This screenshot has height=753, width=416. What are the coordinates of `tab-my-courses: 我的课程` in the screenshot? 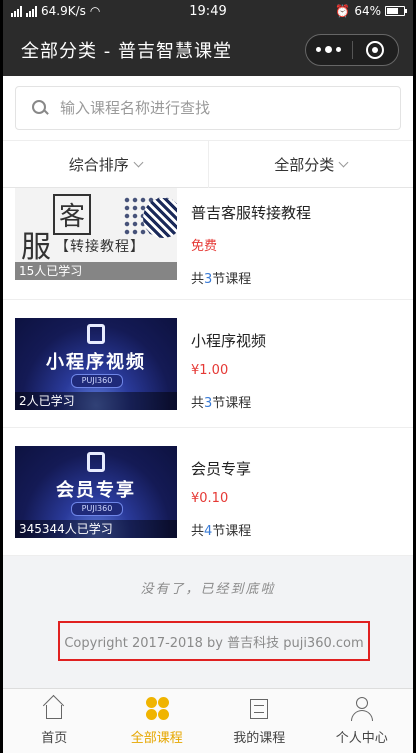 It's located at (259, 721).